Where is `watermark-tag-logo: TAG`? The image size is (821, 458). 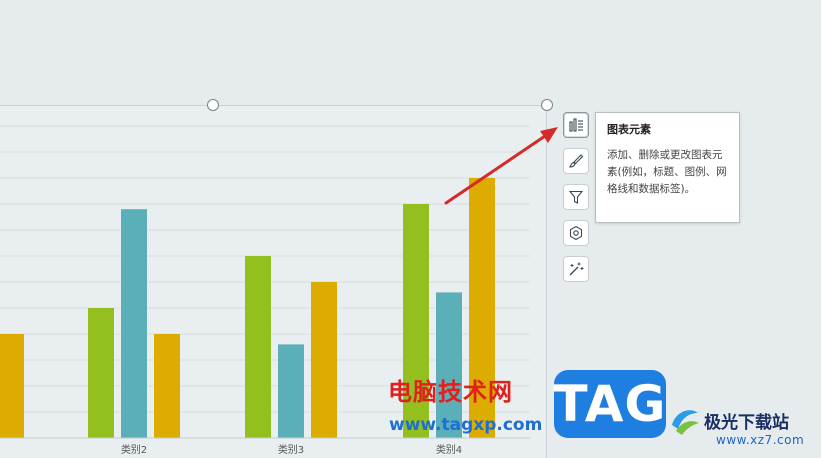 watermark-tag-logo: TAG is located at coordinates (610, 404).